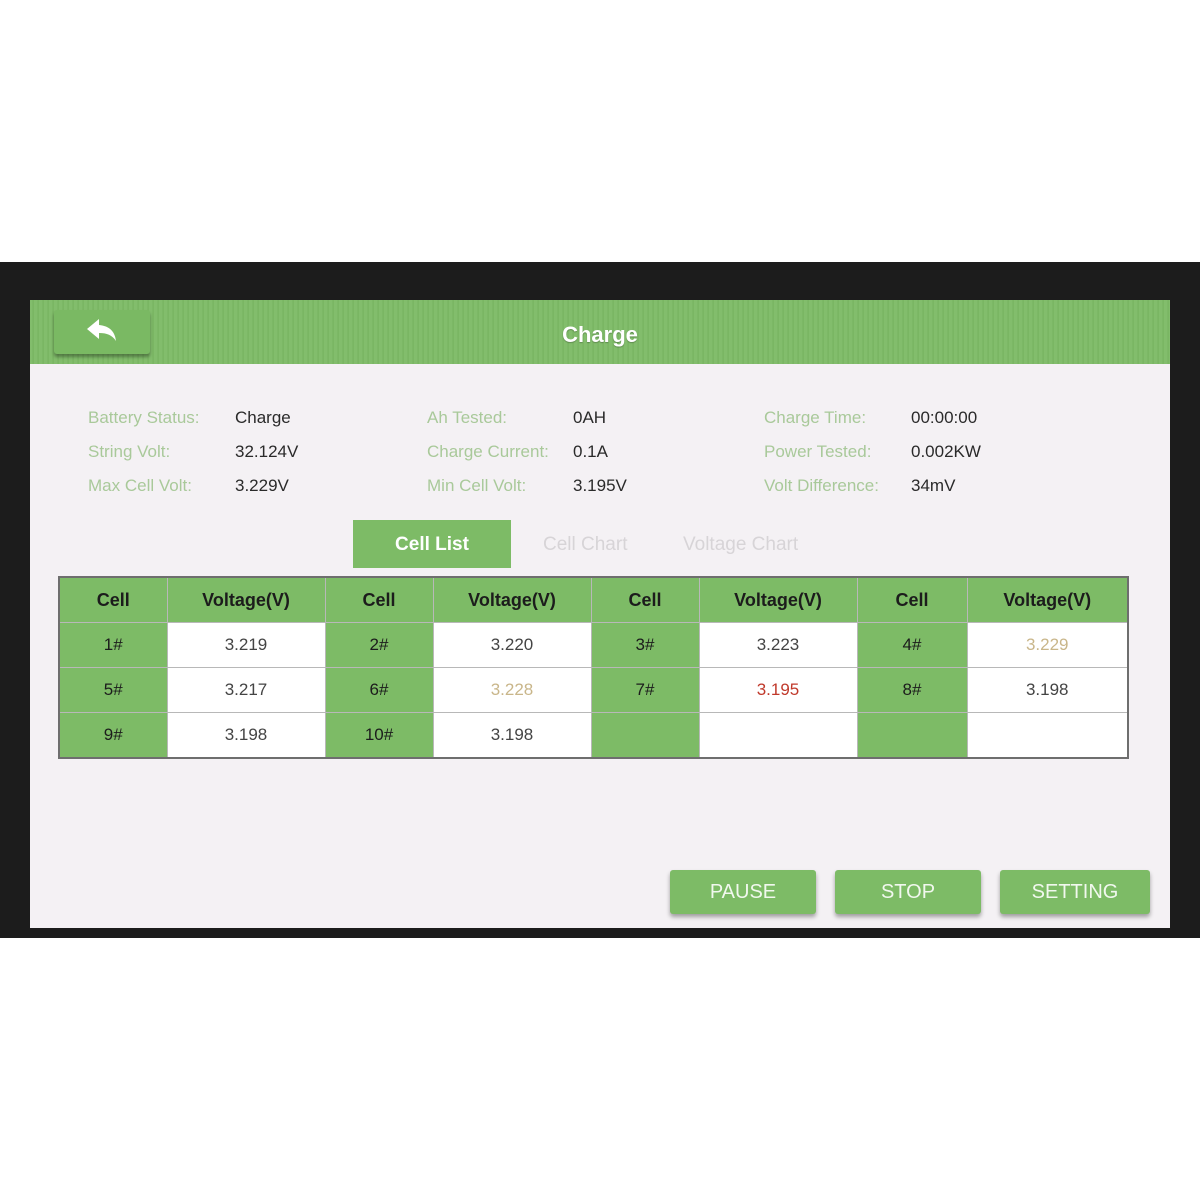 The width and height of the screenshot is (1200, 1200). What do you see at coordinates (912, 690) in the screenshot?
I see `cell-number: 8#` at bounding box center [912, 690].